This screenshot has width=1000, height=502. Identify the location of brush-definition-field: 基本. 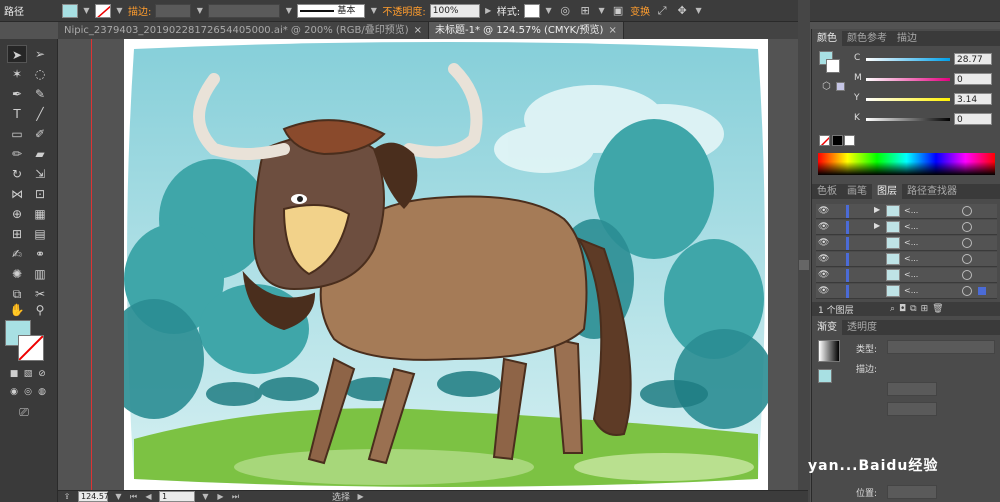
(331, 10).